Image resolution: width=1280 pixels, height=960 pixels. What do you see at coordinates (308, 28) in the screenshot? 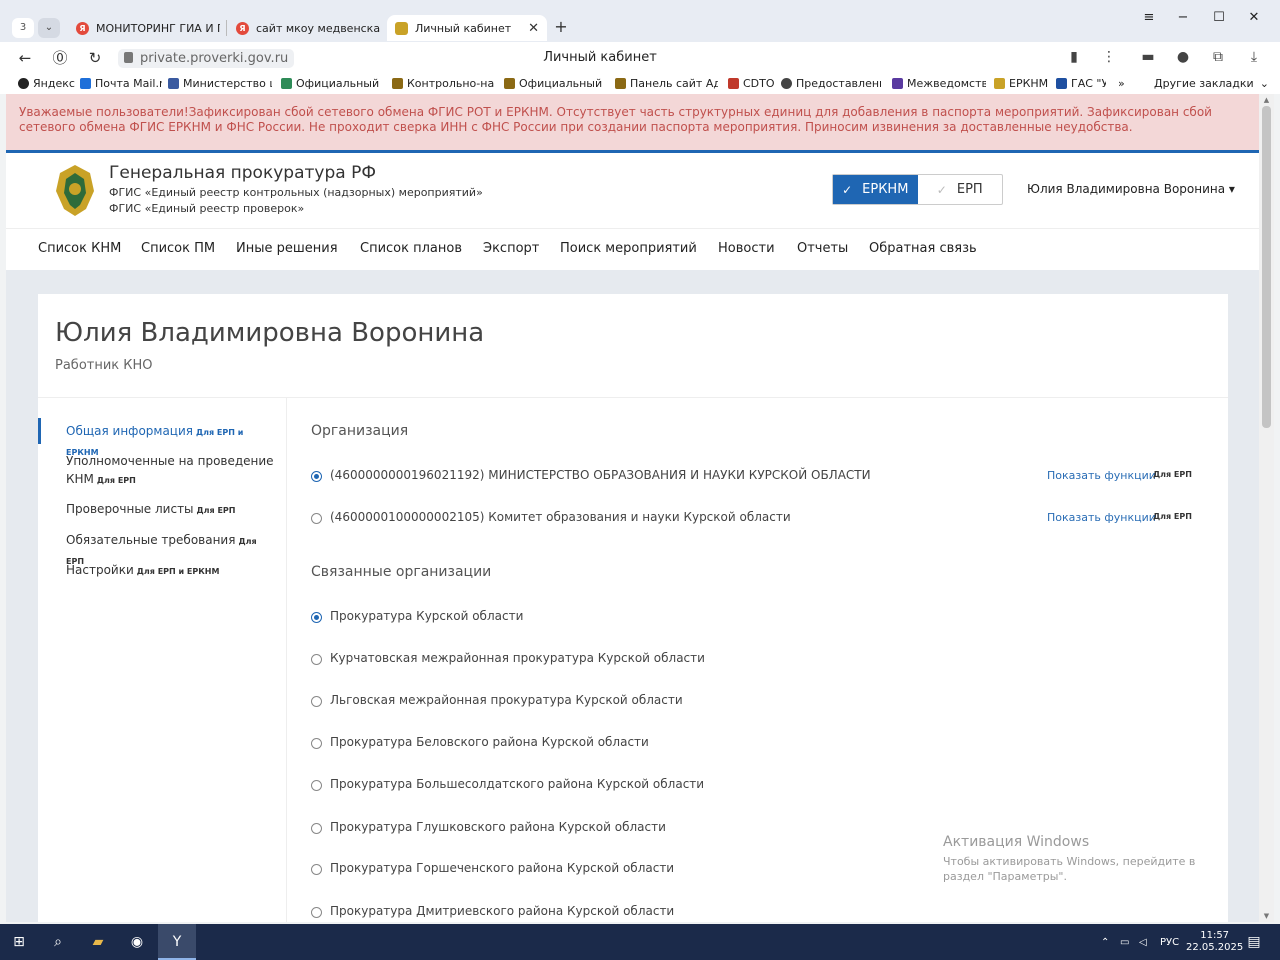
I see `tab-school-site: Я сайт мкоу медвенская со` at bounding box center [308, 28].